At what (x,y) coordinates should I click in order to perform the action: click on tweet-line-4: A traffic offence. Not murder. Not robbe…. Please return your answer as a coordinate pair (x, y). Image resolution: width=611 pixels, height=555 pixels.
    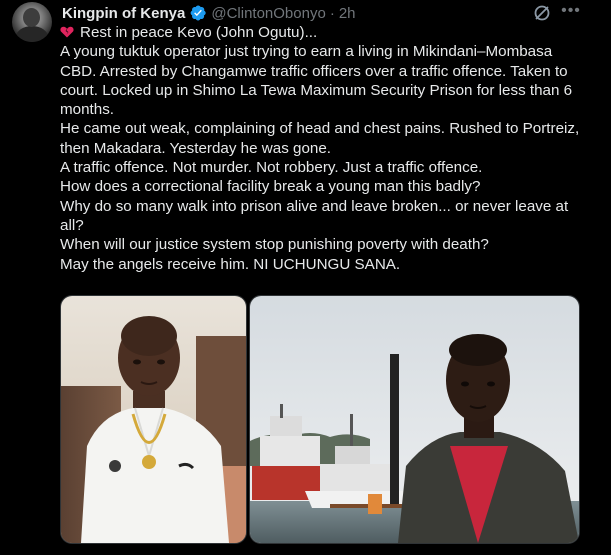
    Looking at the image, I should click on (271, 168).